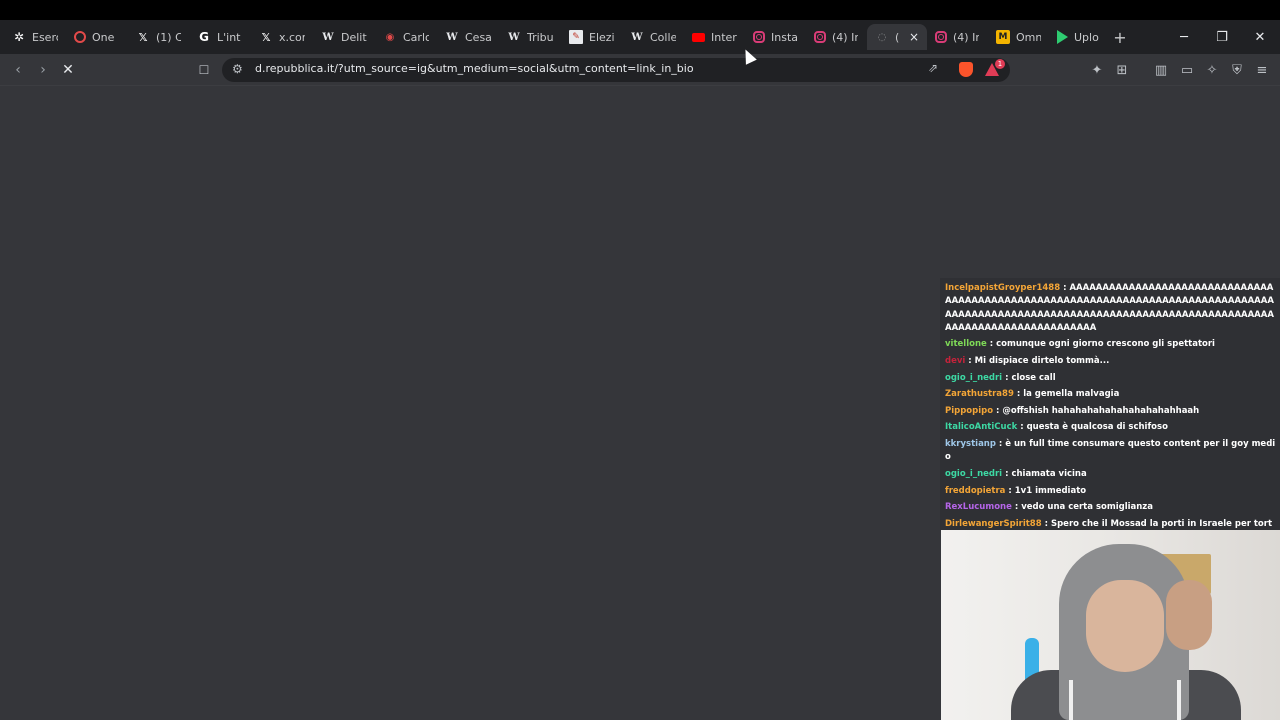 This screenshot has height=720, width=1280. What do you see at coordinates (897, 37) in the screenshot?
I see `tab-active: ◌(×` at bounding box center [897, 37].